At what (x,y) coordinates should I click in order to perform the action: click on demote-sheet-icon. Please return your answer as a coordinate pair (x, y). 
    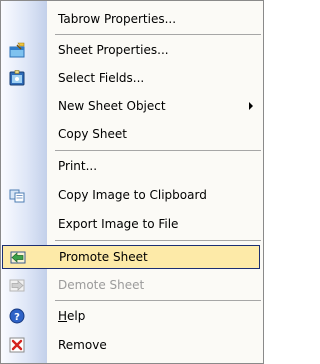
    Looking at the image, I should click on (17, 285).